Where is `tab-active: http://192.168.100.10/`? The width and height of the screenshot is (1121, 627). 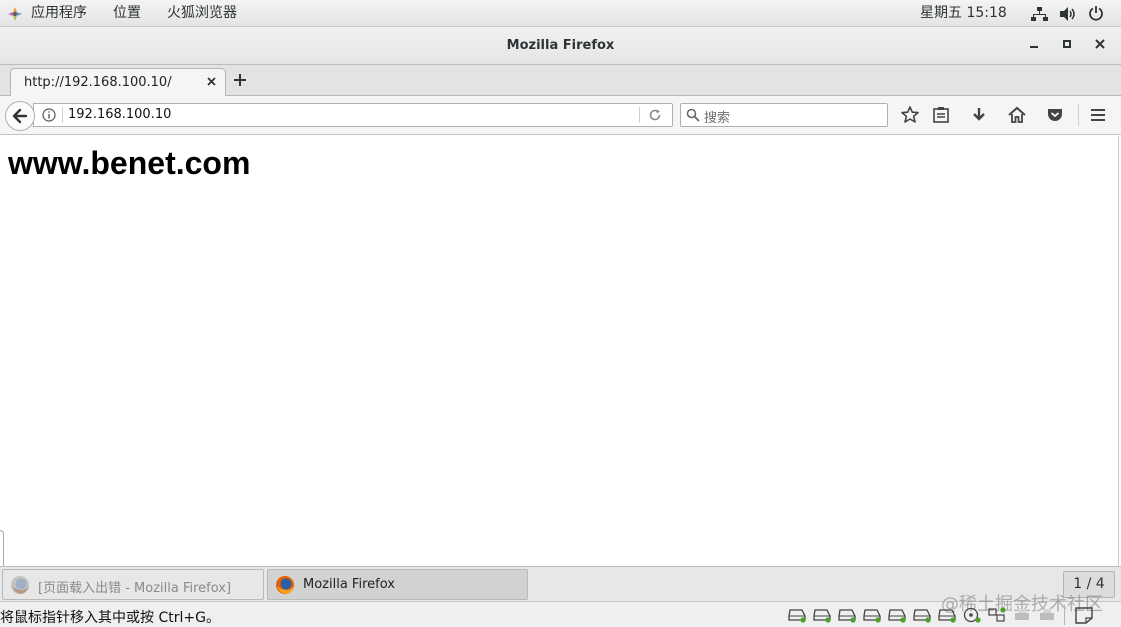 tab-active: http://192.168.100.10/ is located at coordinates (118, 82).